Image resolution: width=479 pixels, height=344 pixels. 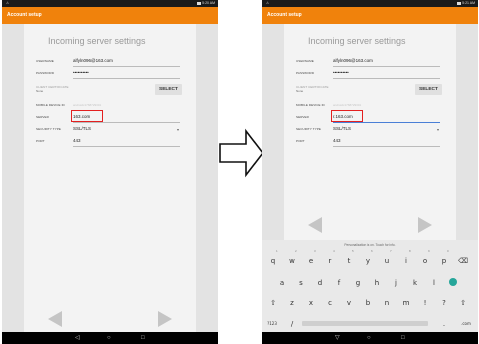 I want to click on navigation-bar: ▽ ○ □, so click(x=370, y=338).